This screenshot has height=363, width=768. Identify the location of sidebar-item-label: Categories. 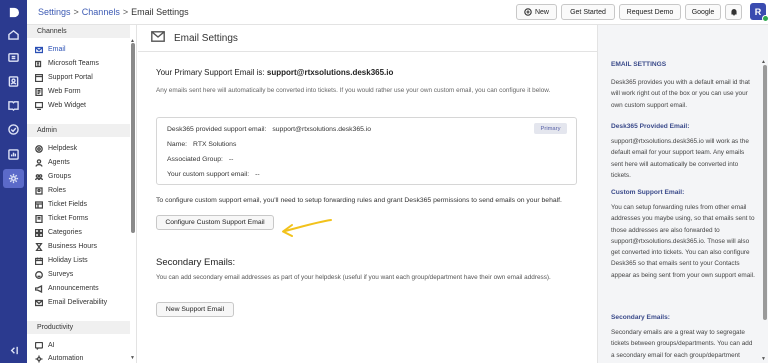
(65, 232).